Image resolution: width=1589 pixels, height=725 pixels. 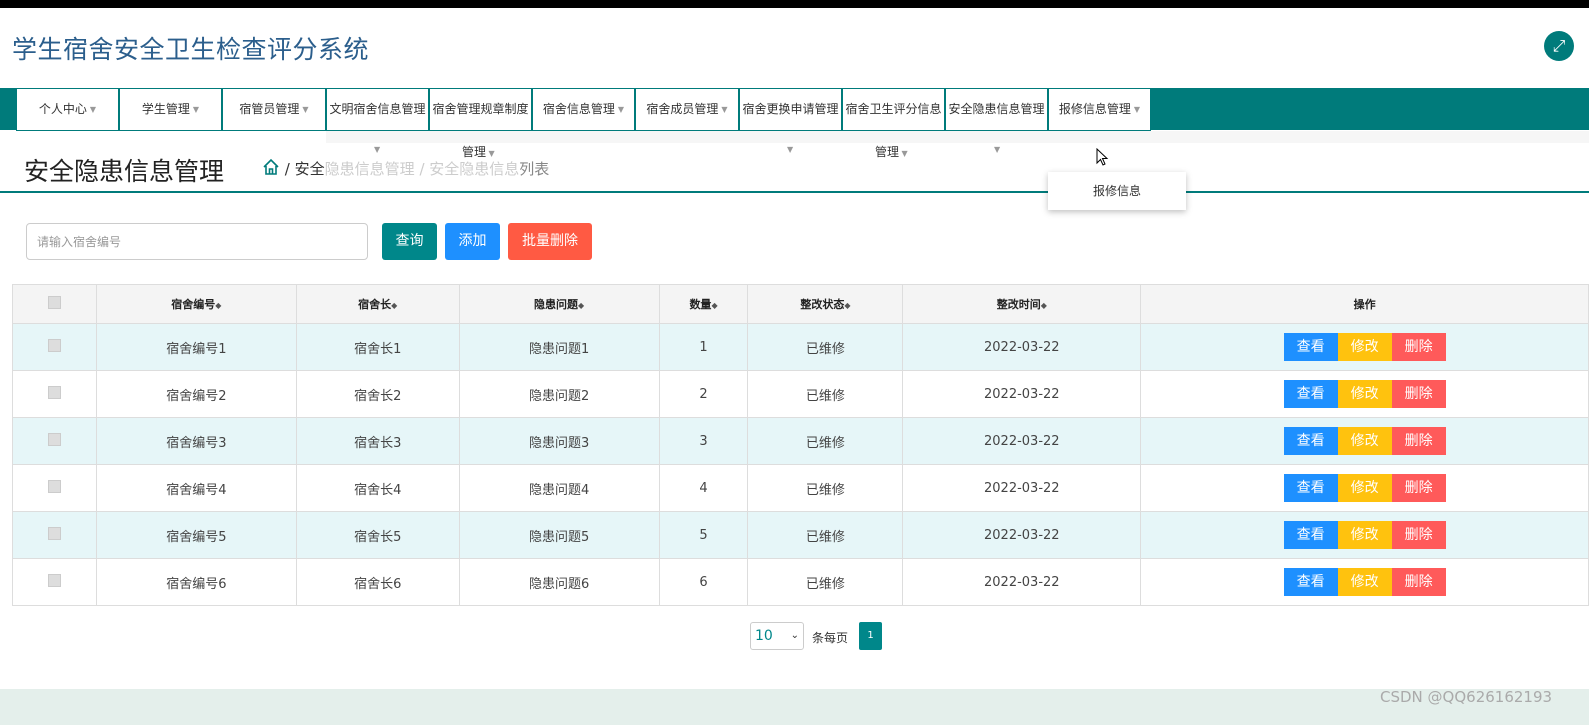 I want to click on page-size-select: 10 ⌄, so click(x=777, y=636).